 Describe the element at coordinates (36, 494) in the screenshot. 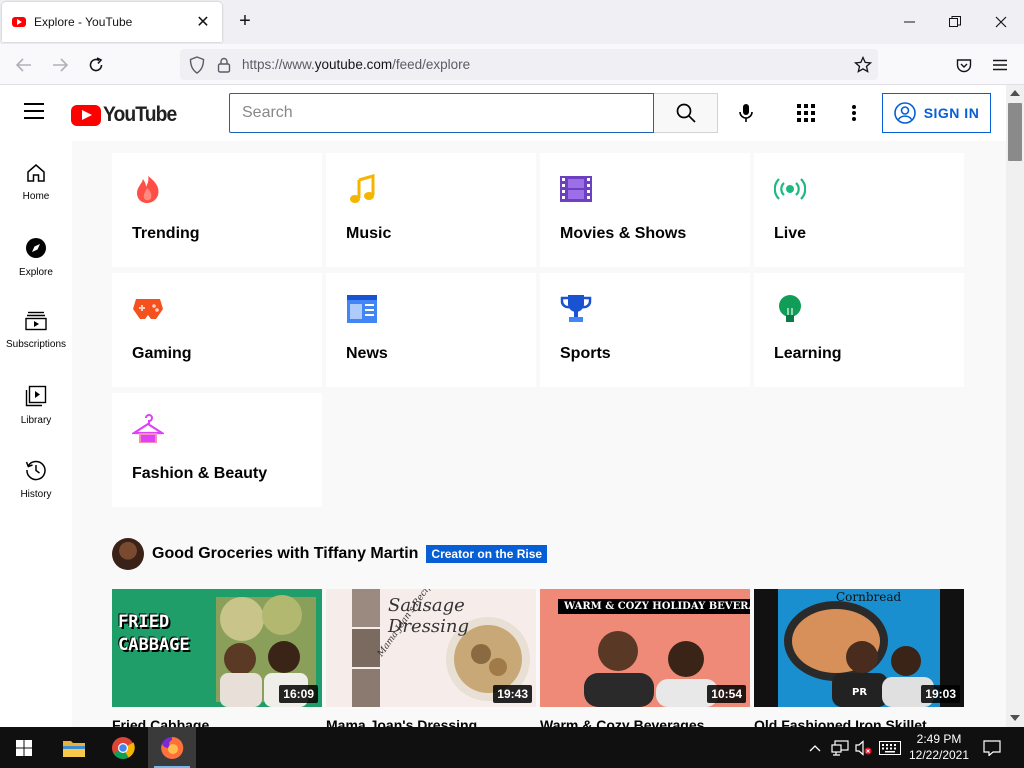

I see `sidebar-item-label: History` at that location.